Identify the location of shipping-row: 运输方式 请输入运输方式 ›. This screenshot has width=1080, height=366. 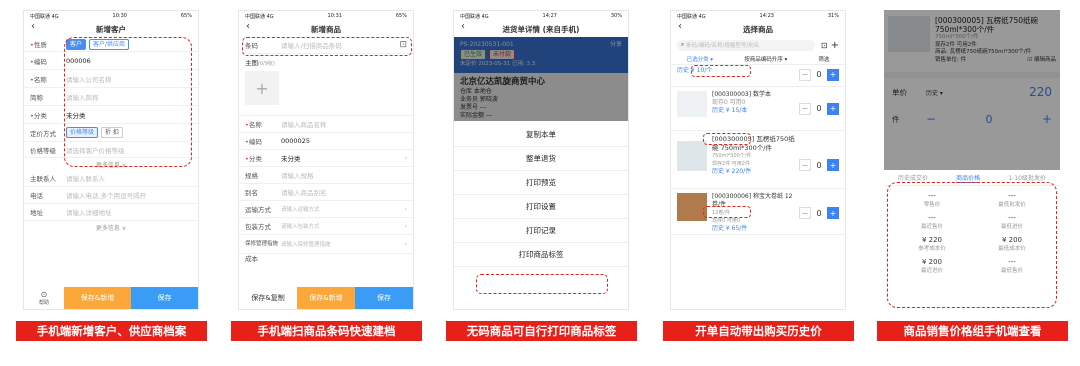
(326, 209).